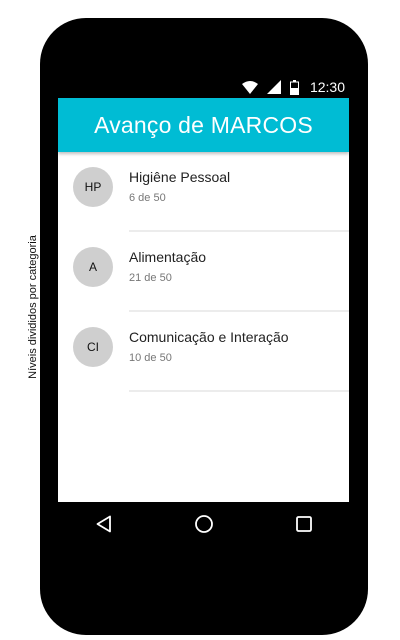 This screenshot has height=640, width=400. I want to click on avatar: HP, so click(93, 187).